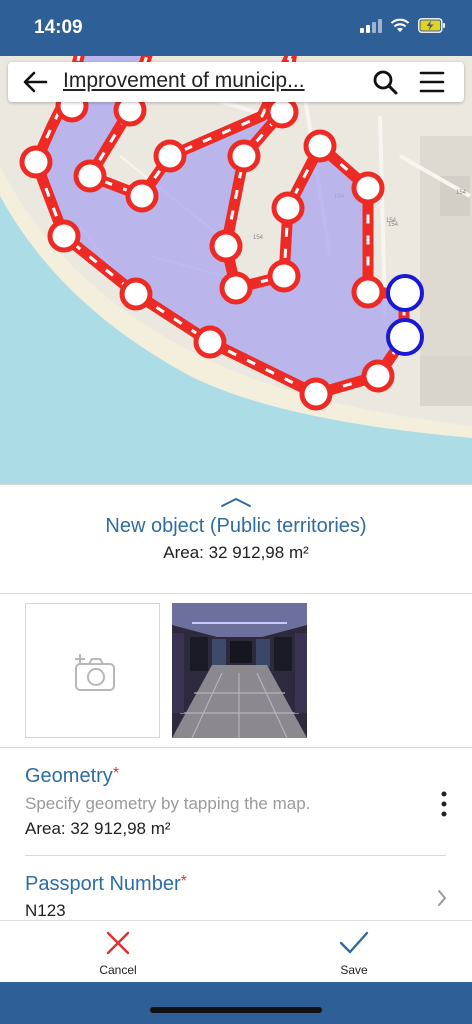 This screenshot has width=472, height=1024. I want to click on photo-thumbnail, so click(239, 670).